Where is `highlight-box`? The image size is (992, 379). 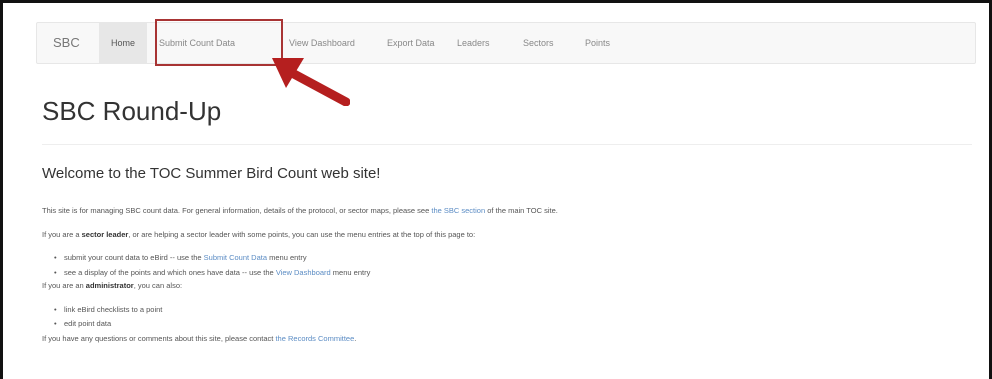 highlight-box is located at coordinates (219, 42).